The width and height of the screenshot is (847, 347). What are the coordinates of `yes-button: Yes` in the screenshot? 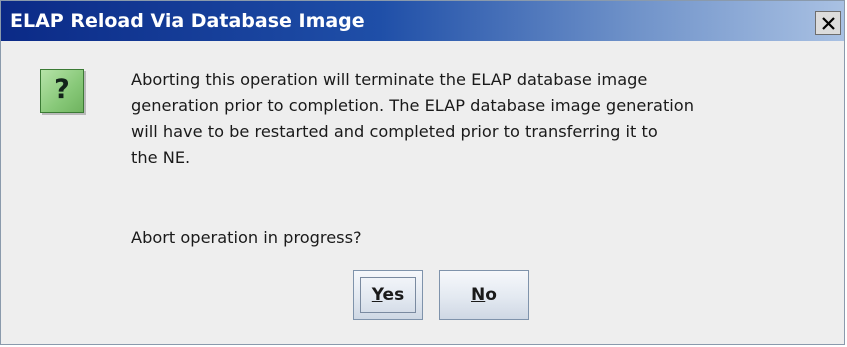 It's located at (388, 295).